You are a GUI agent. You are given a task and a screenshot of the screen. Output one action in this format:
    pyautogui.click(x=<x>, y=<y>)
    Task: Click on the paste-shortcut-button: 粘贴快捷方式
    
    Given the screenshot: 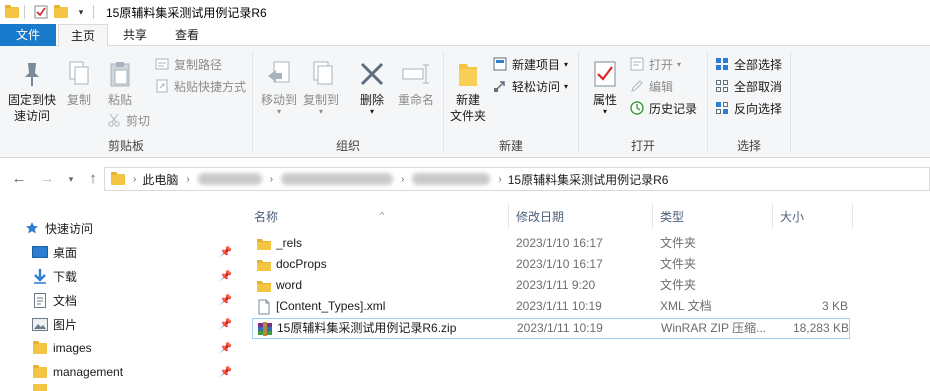 What is the action you would take?
    pyautogui.click(x=200, y=86)
    